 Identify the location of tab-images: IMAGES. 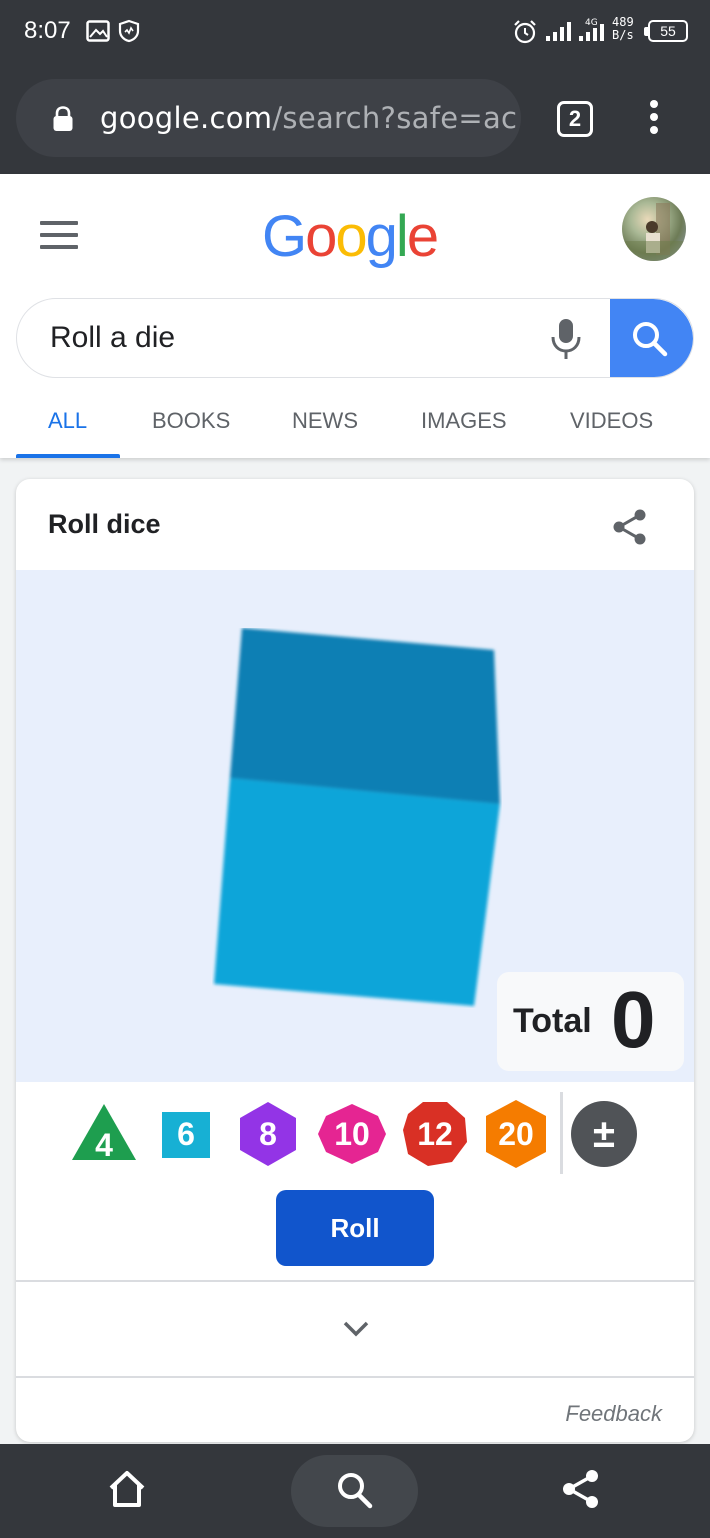
(464, 421).